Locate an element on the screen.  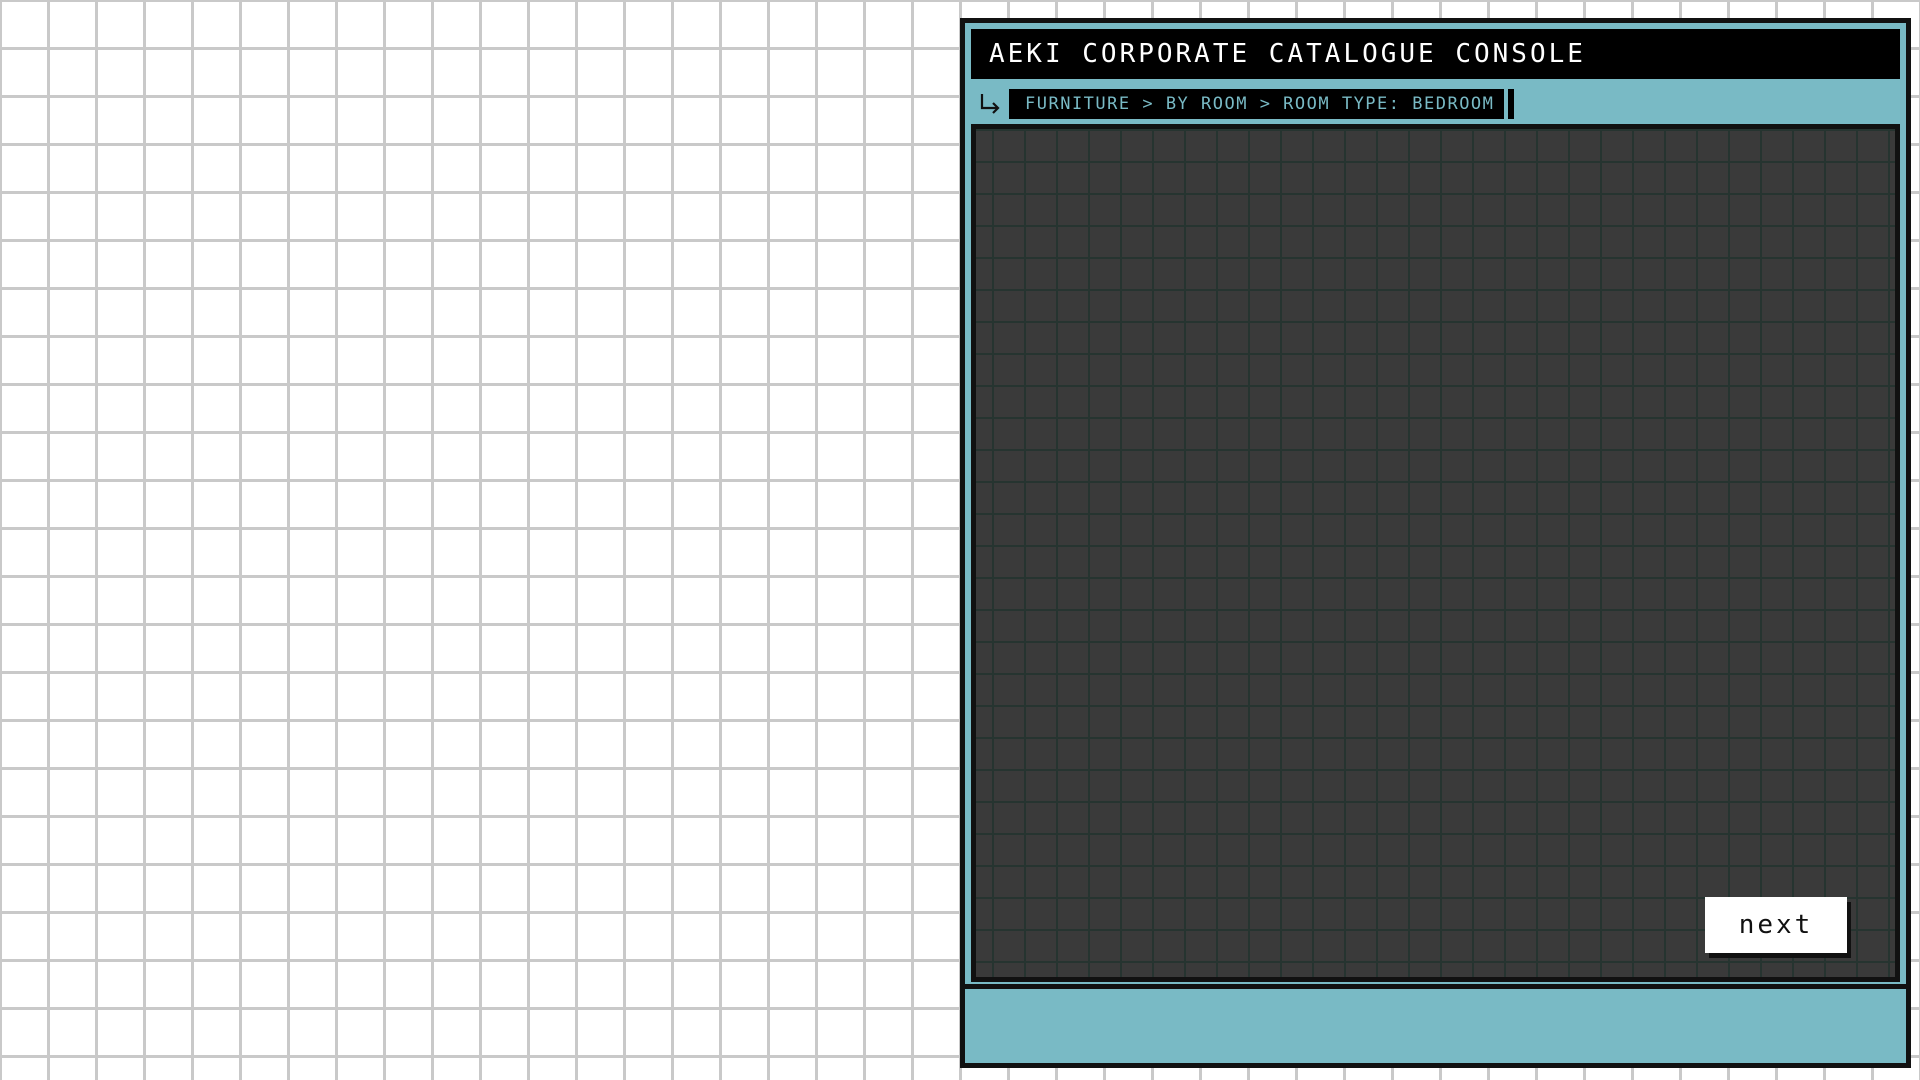
breadcrumb-end-cap is located at coordinates (1511, 104).